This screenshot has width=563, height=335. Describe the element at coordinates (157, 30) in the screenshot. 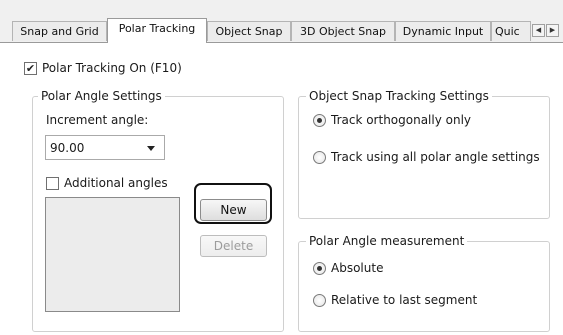

I see `tab-polar-tracking: Polar Tracking` at that location.